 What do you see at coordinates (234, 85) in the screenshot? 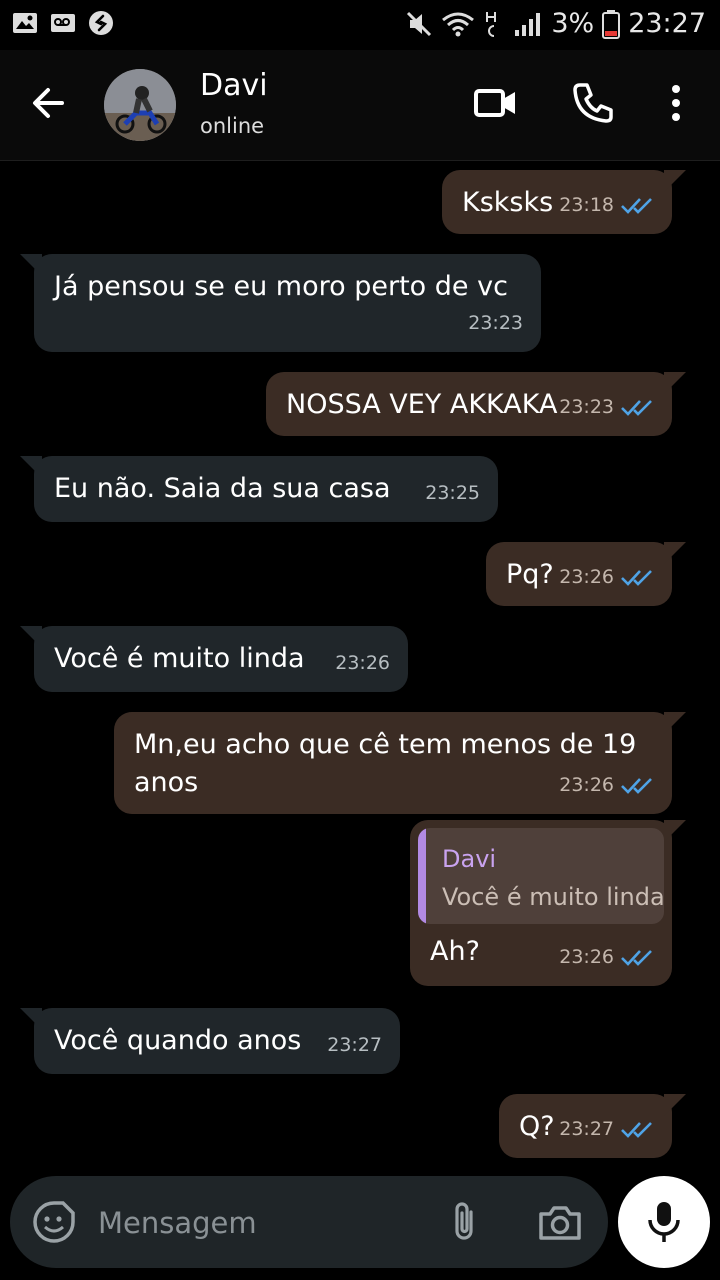
I see `contact-name: Davi` at bounding box center [234, 85].